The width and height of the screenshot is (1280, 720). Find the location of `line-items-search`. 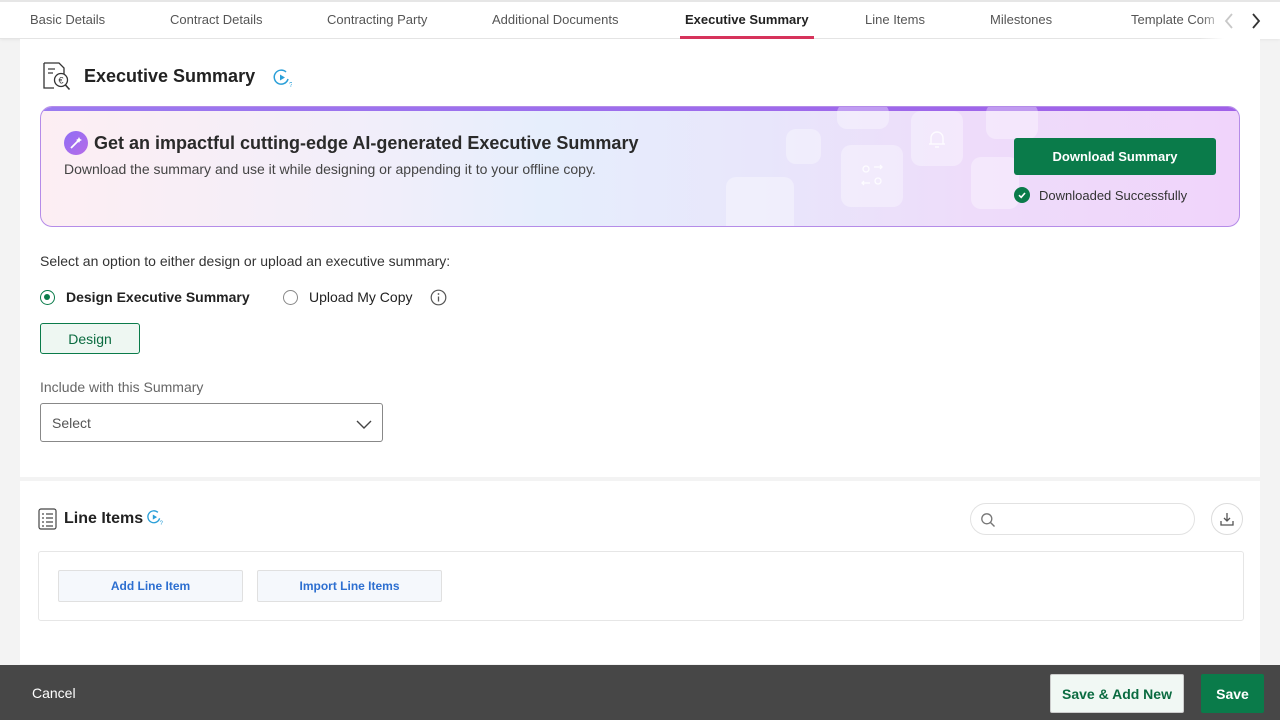

line-items-search is located at coordinates (1082, 519).